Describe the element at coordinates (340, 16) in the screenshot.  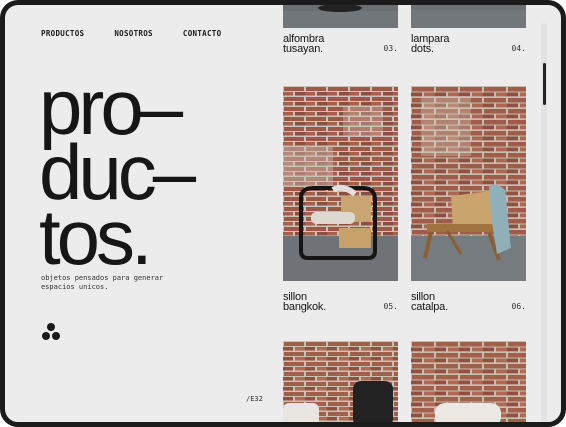
I see `product-image-alfombra-tusayan` at that location.